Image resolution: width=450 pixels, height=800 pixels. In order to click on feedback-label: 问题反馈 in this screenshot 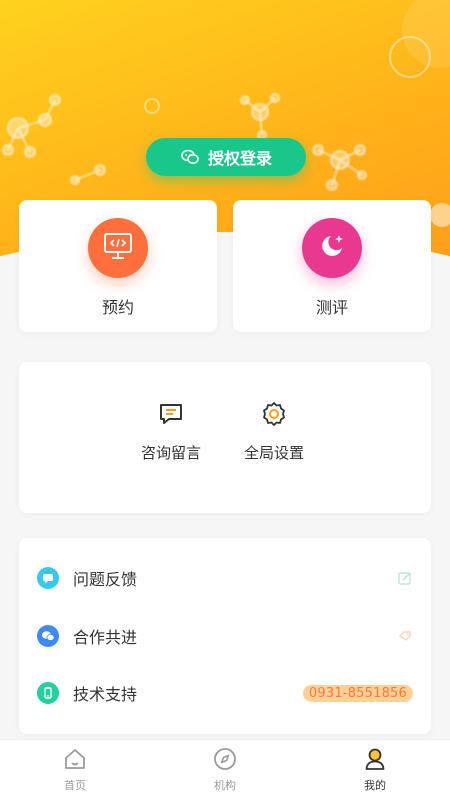, I will do `click(105, 579)`.